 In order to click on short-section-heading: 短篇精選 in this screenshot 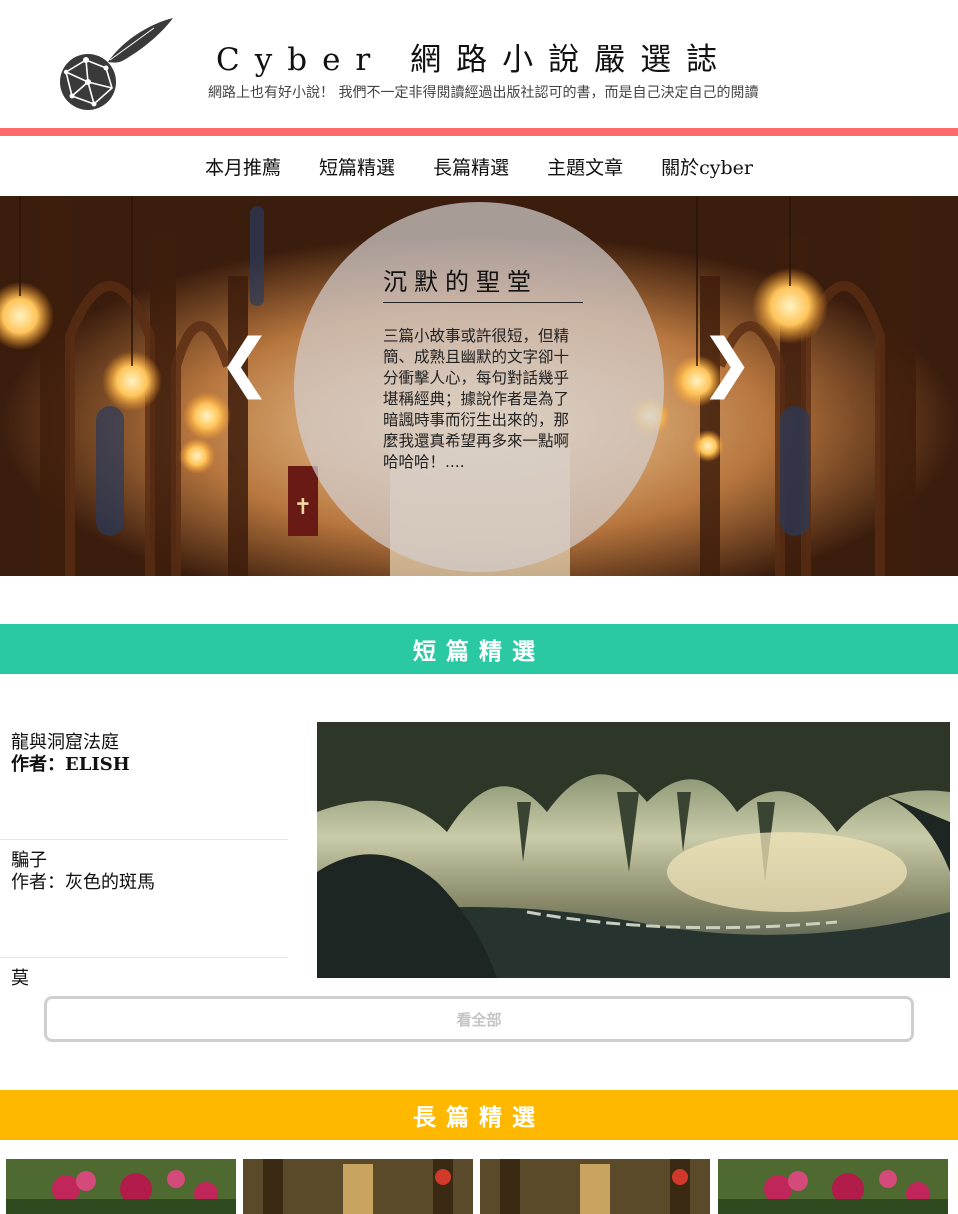, I will do `click(479, 649)`.